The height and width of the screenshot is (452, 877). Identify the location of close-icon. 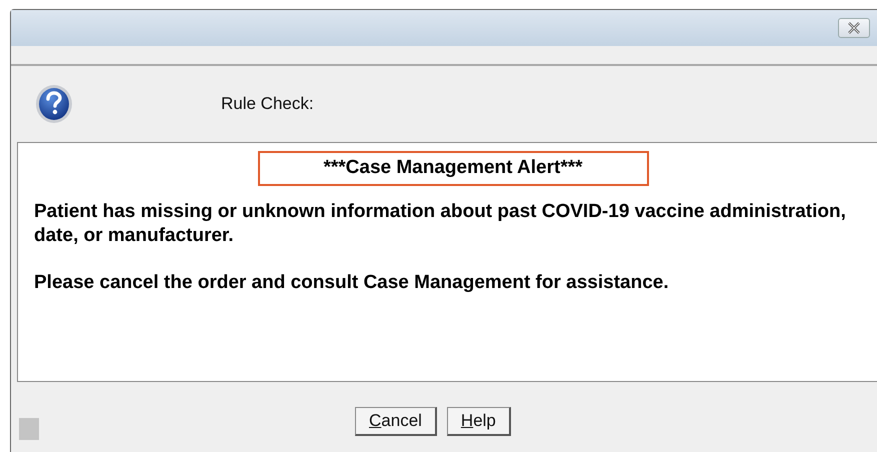
(854, 28).